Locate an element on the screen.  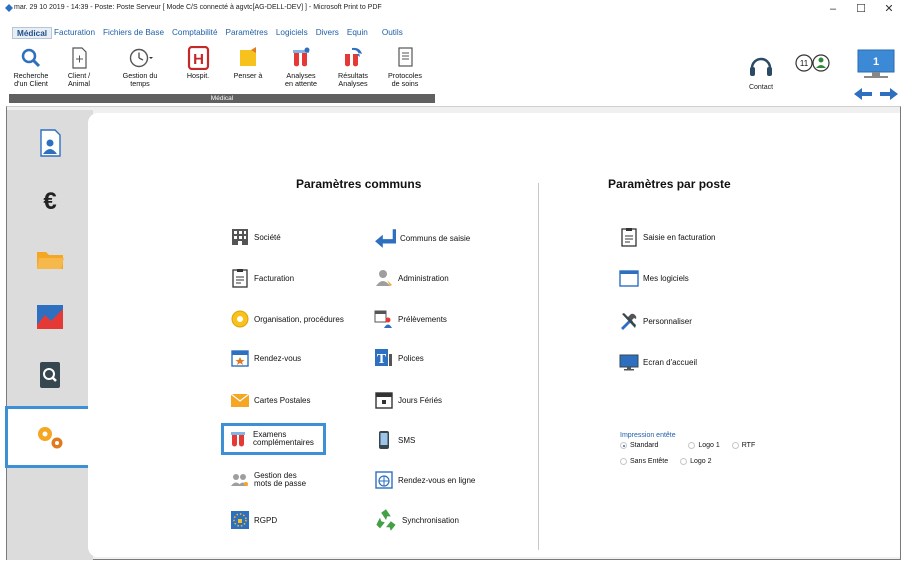
maximize-button: ☐ is located at coordinates (861, 10).